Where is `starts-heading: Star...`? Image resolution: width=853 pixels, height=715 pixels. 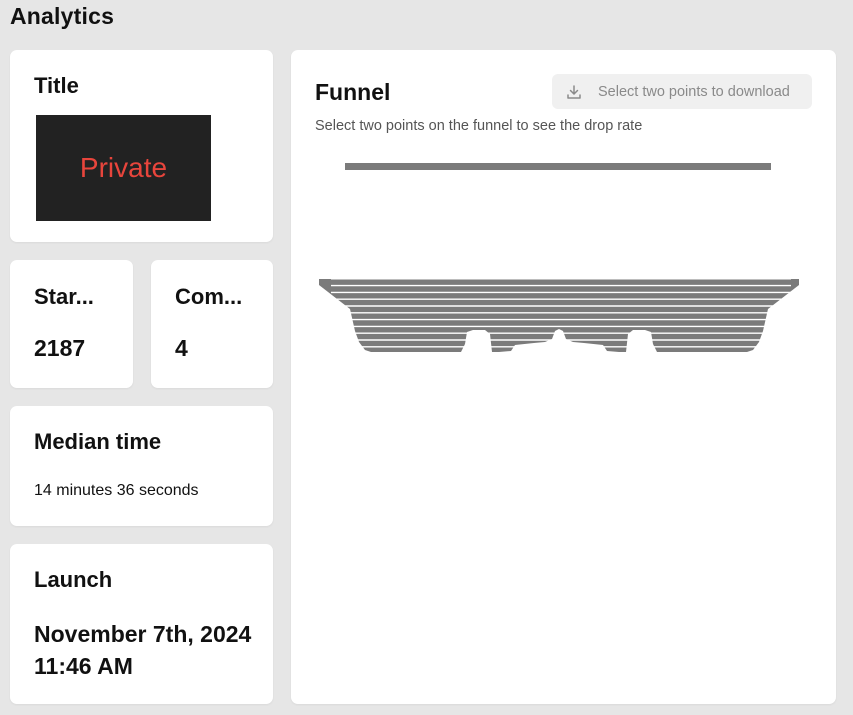
starts-heading: Star... is located at coordinates (64, 296).